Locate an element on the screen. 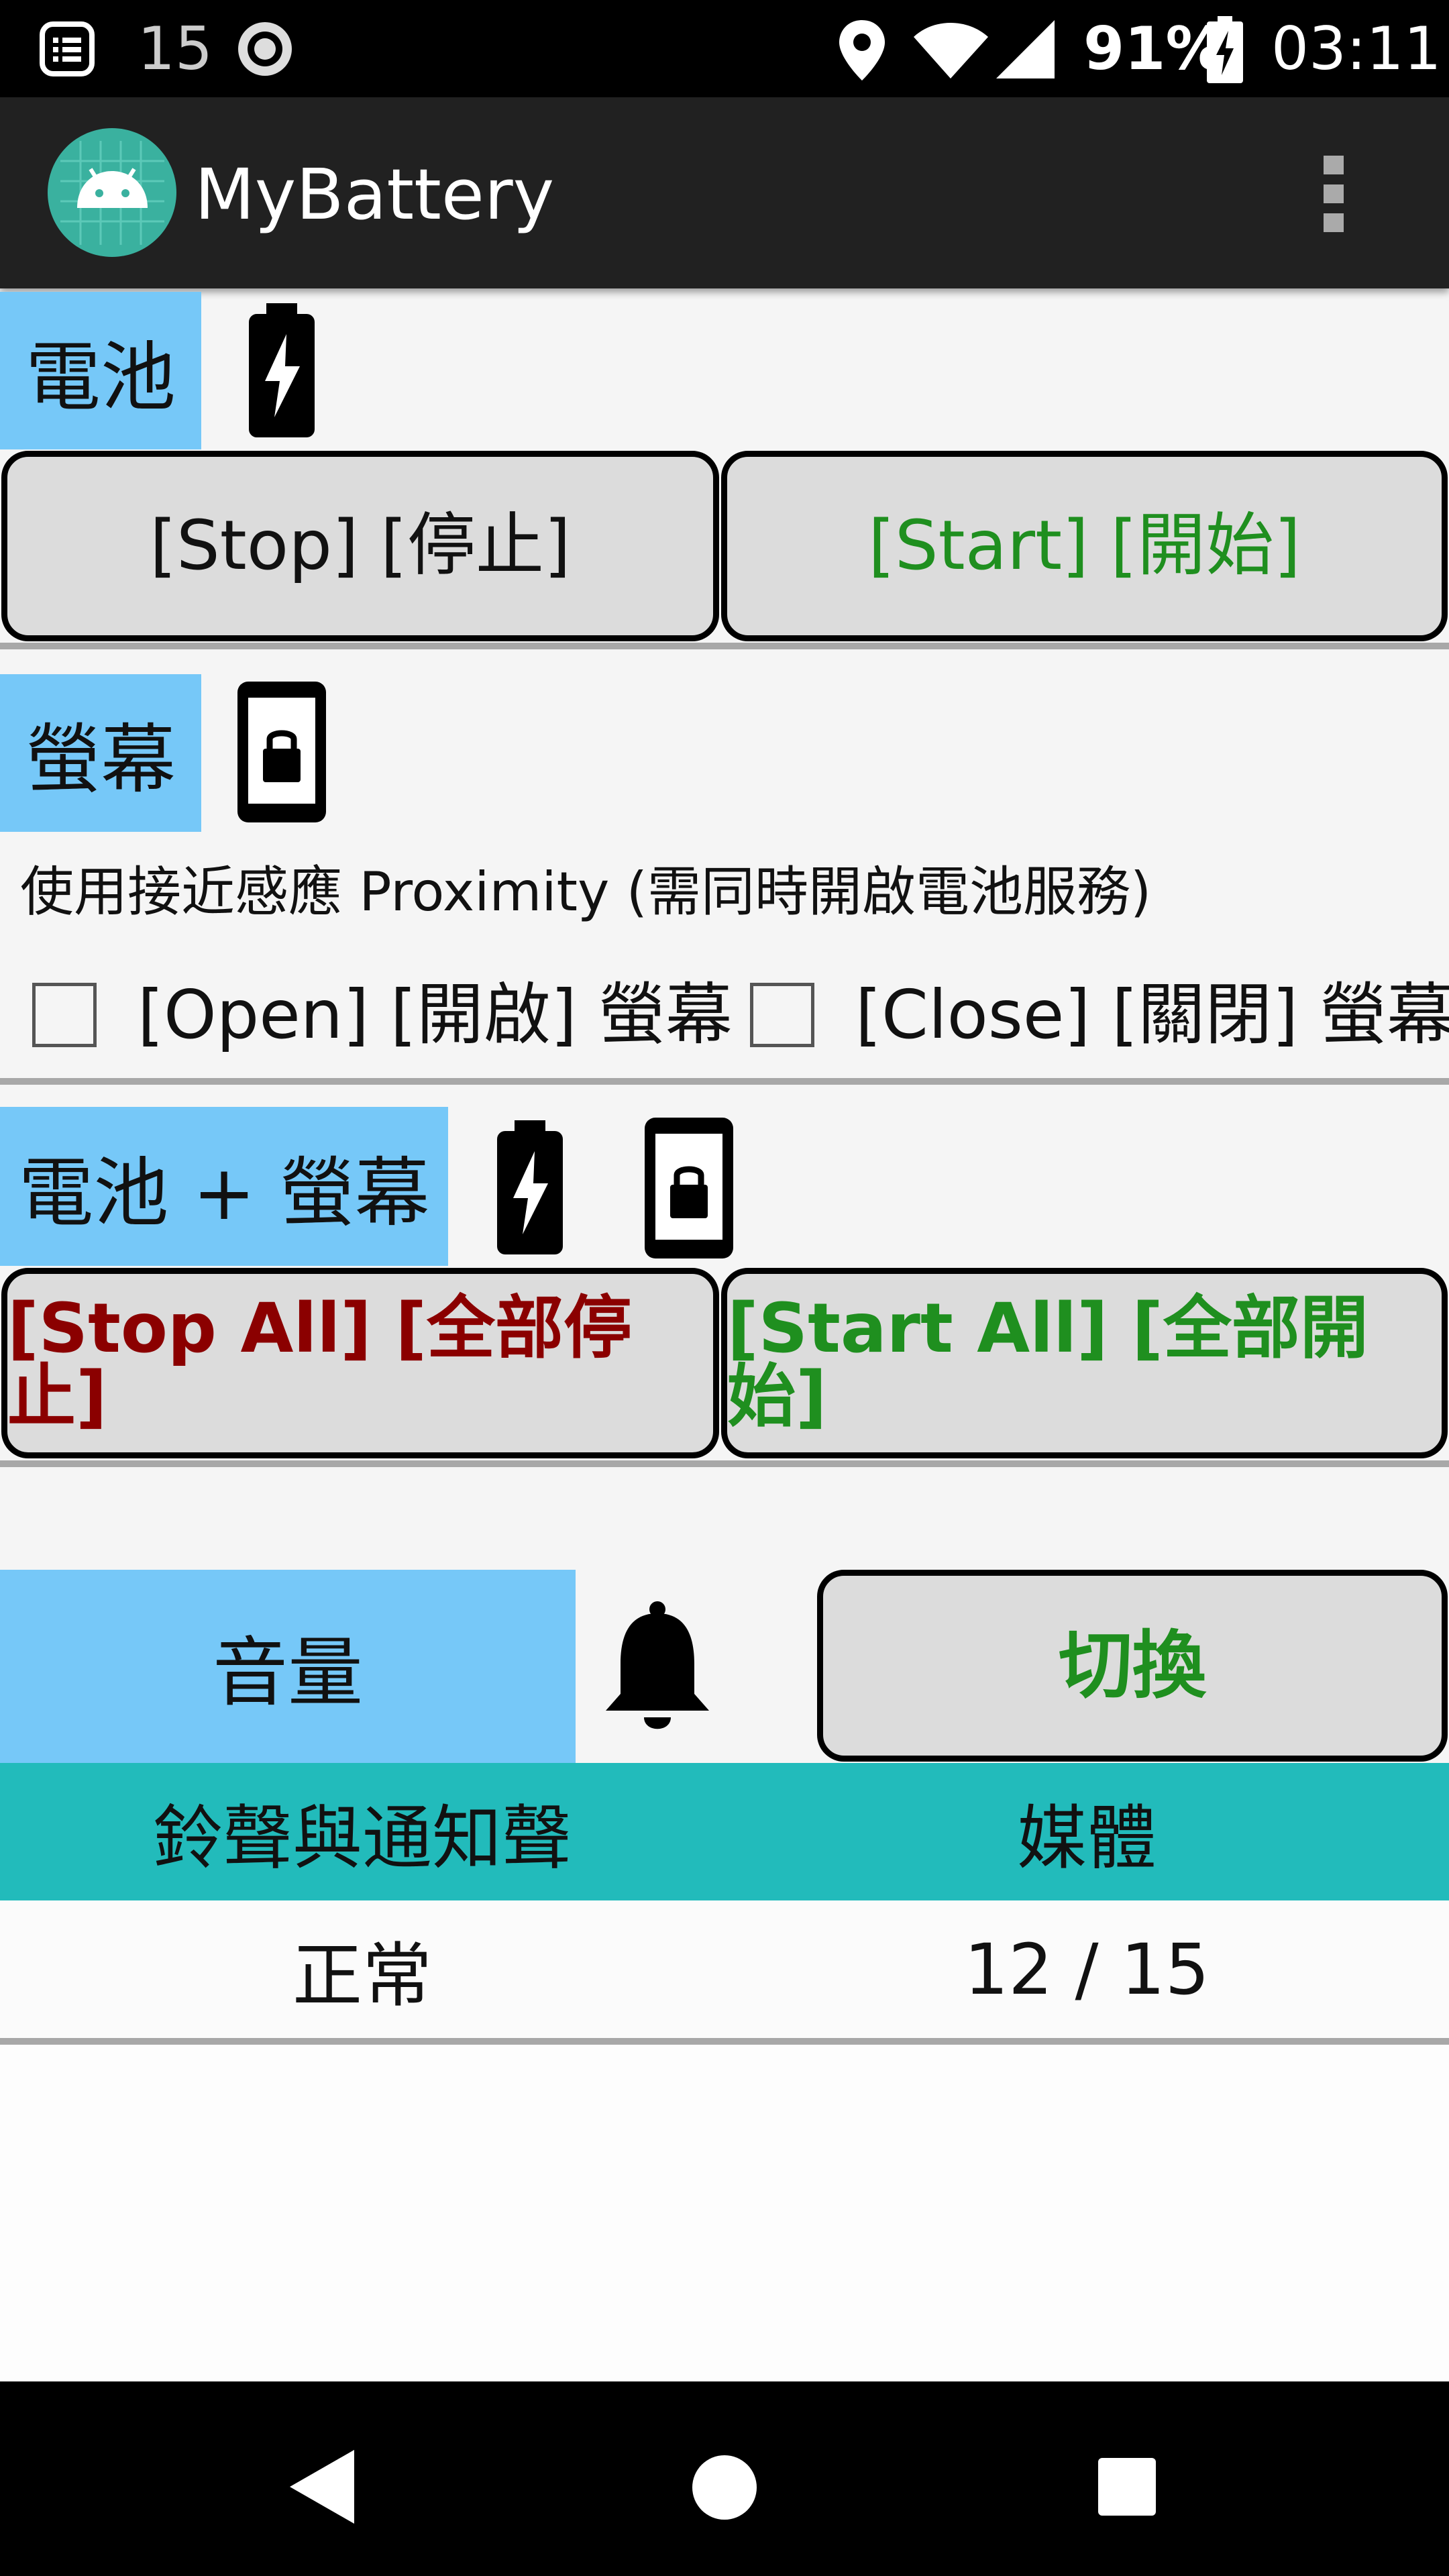 The image size is (1449, 2576). stop-all-button: [Stop All] [全部停止] is located at coordinates (360, 1363).